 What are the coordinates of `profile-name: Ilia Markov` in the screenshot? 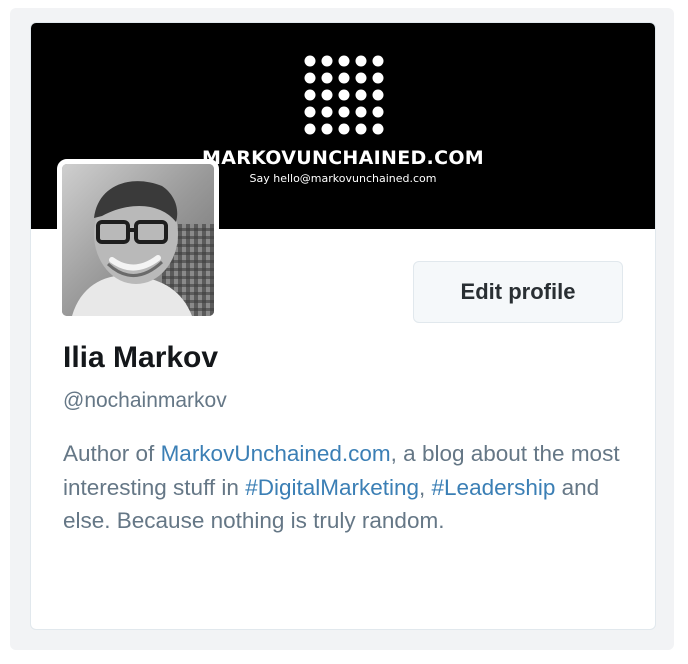 It's located at (141, 357).